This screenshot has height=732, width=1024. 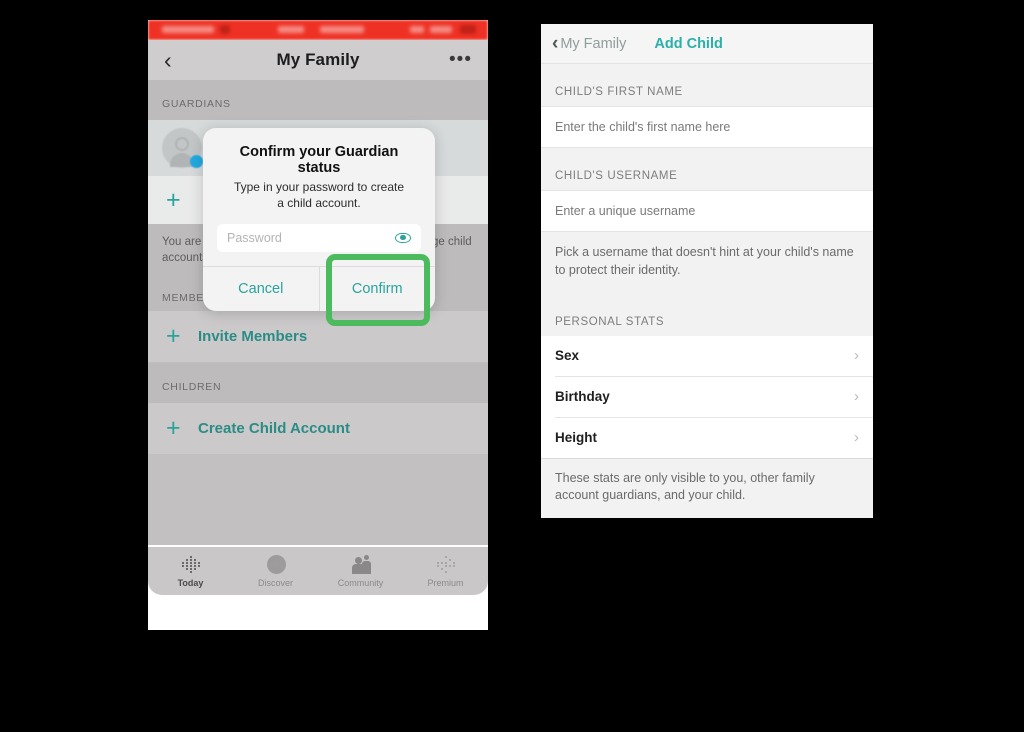 I want to click on status-badge, so click(x=196, y=161).